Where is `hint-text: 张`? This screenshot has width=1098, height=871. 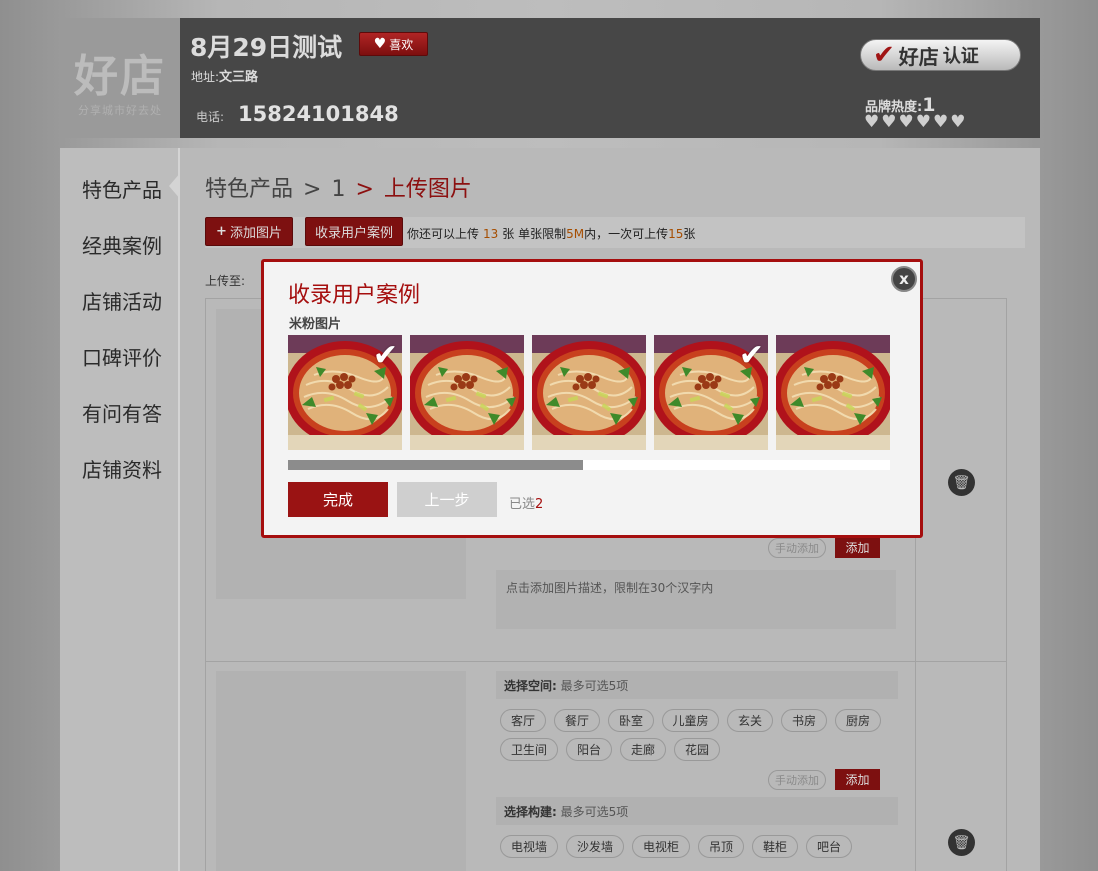
hint-text: 张 is located at coordinates (689, 234).